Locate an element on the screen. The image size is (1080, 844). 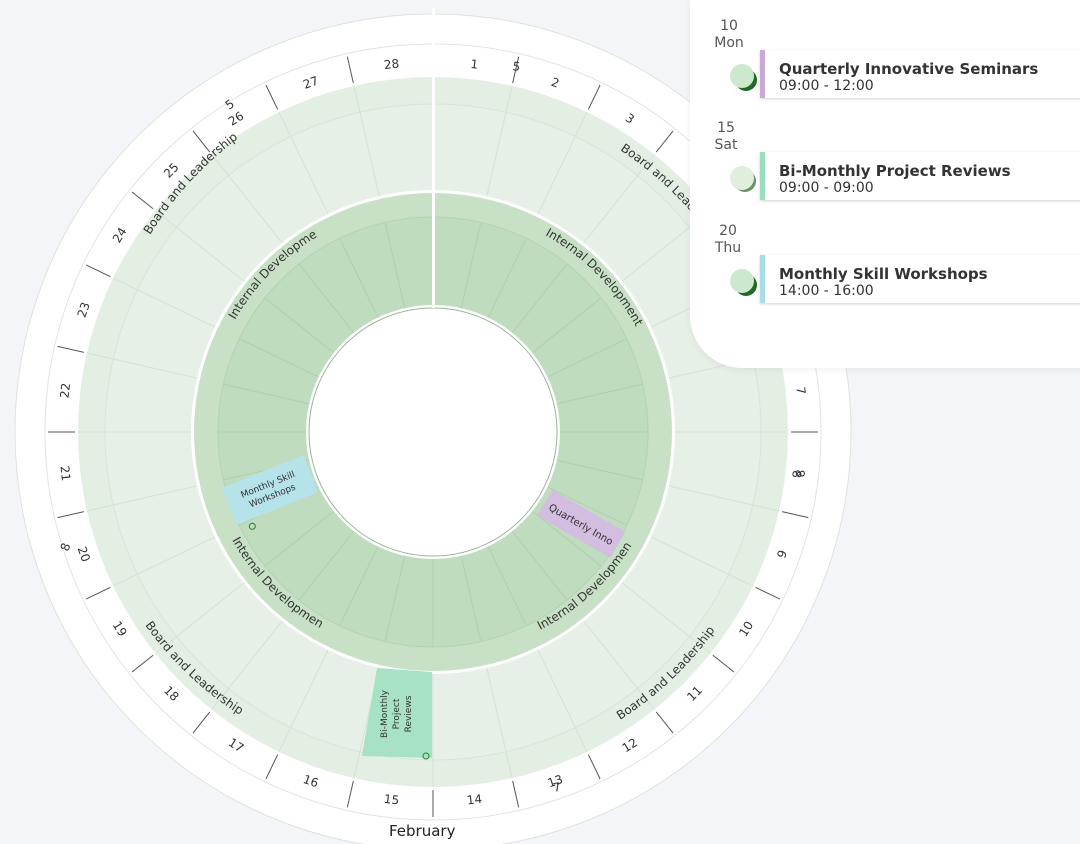
agenda-event-card: Monthly Skill Workshops 14:00 - 16:00 is located at coordinates (920, 279).